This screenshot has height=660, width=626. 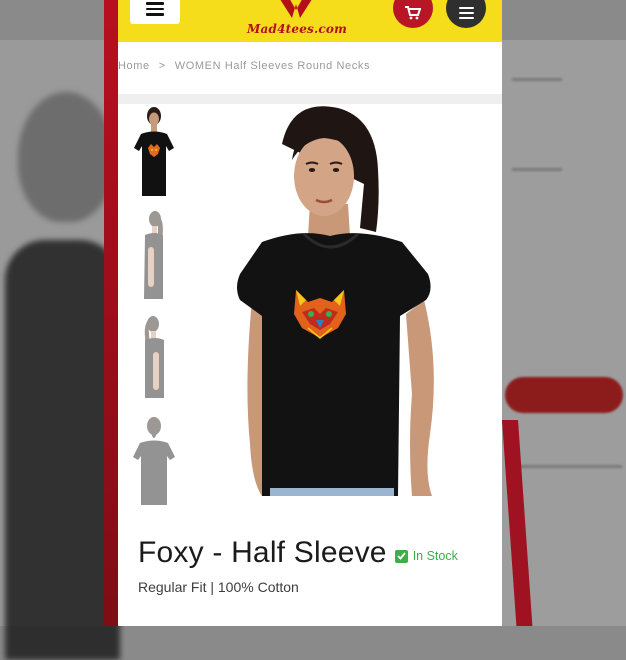 What do you see at coordinates (218, 587) in the screenshot?
I see `product-subtitle: Regular Fit | 100% Cotton` at bounding box center [218, 587].